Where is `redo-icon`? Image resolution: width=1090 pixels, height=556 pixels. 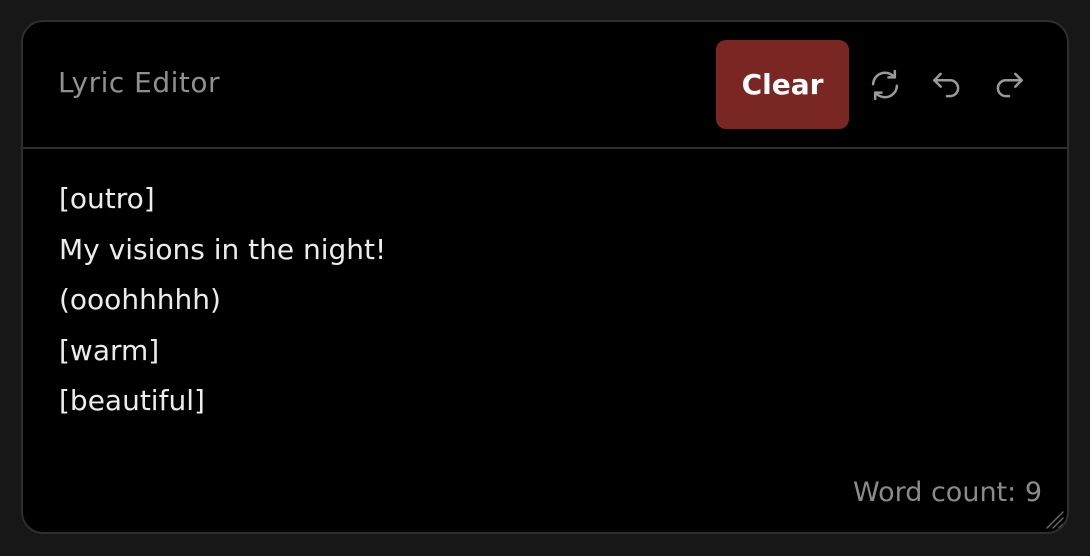 redo-icon is located at coordinates (1009, 85).